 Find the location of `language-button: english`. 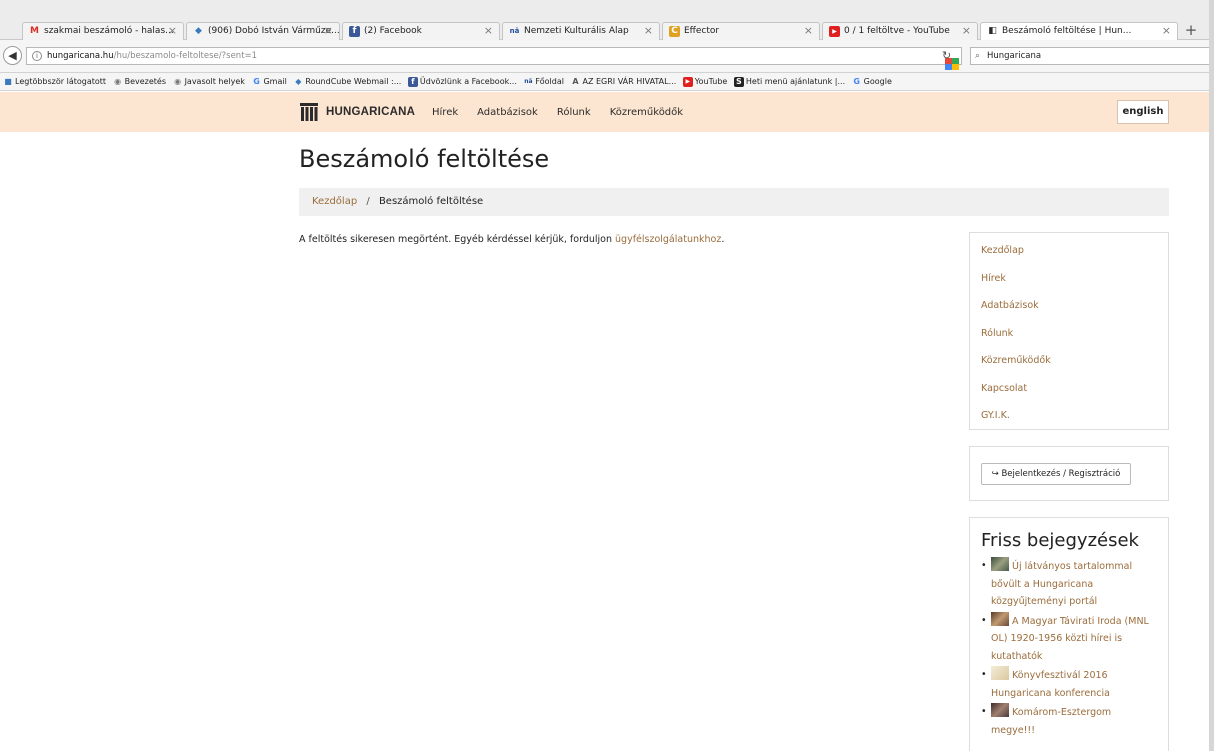

language-button: english is located at coordinates (1143, 112).